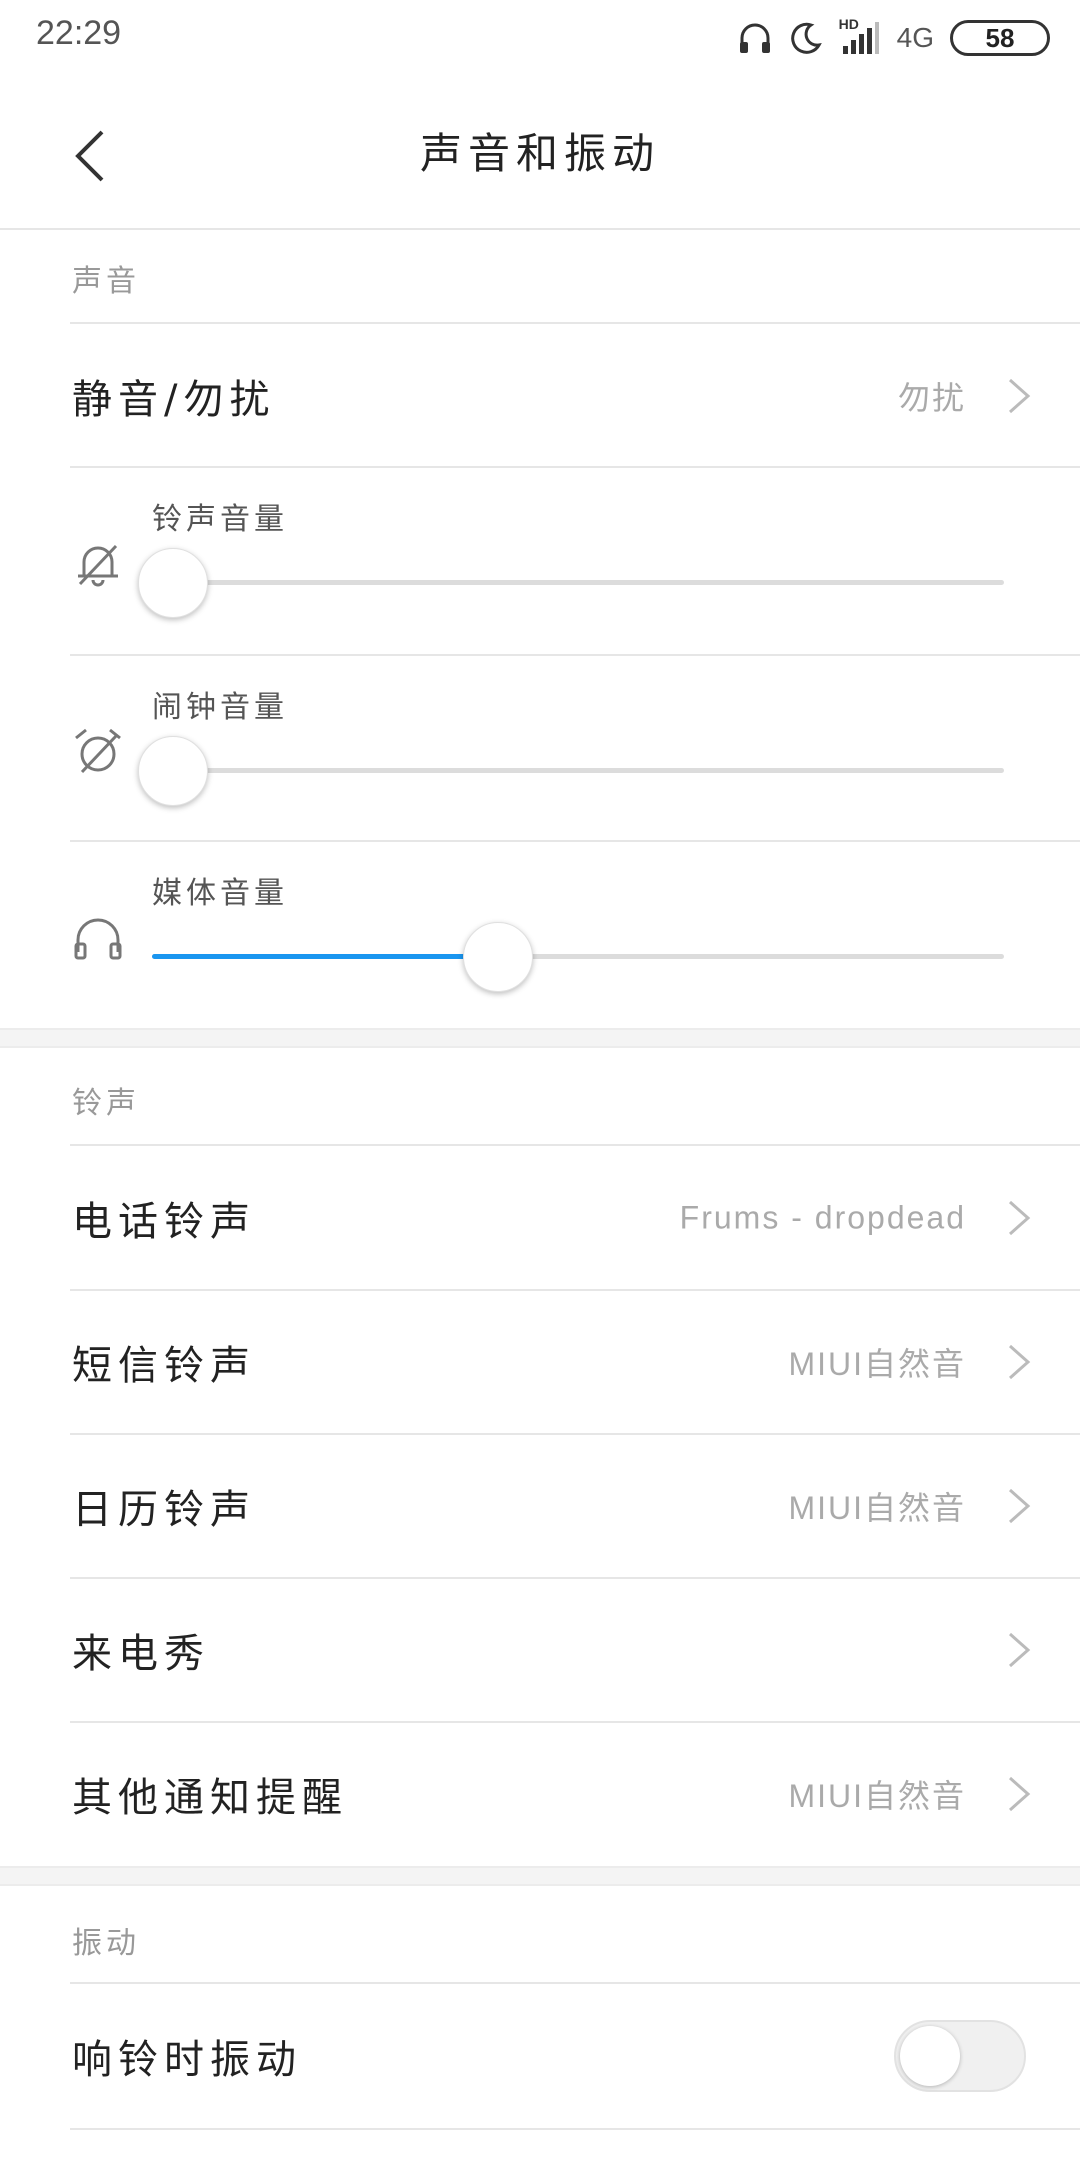 The image size is (1080, 2160). What do you see at coordinates (98, 751) in the screenshot?
I see `alarm-off-icon` at bounding box center [98, 751].